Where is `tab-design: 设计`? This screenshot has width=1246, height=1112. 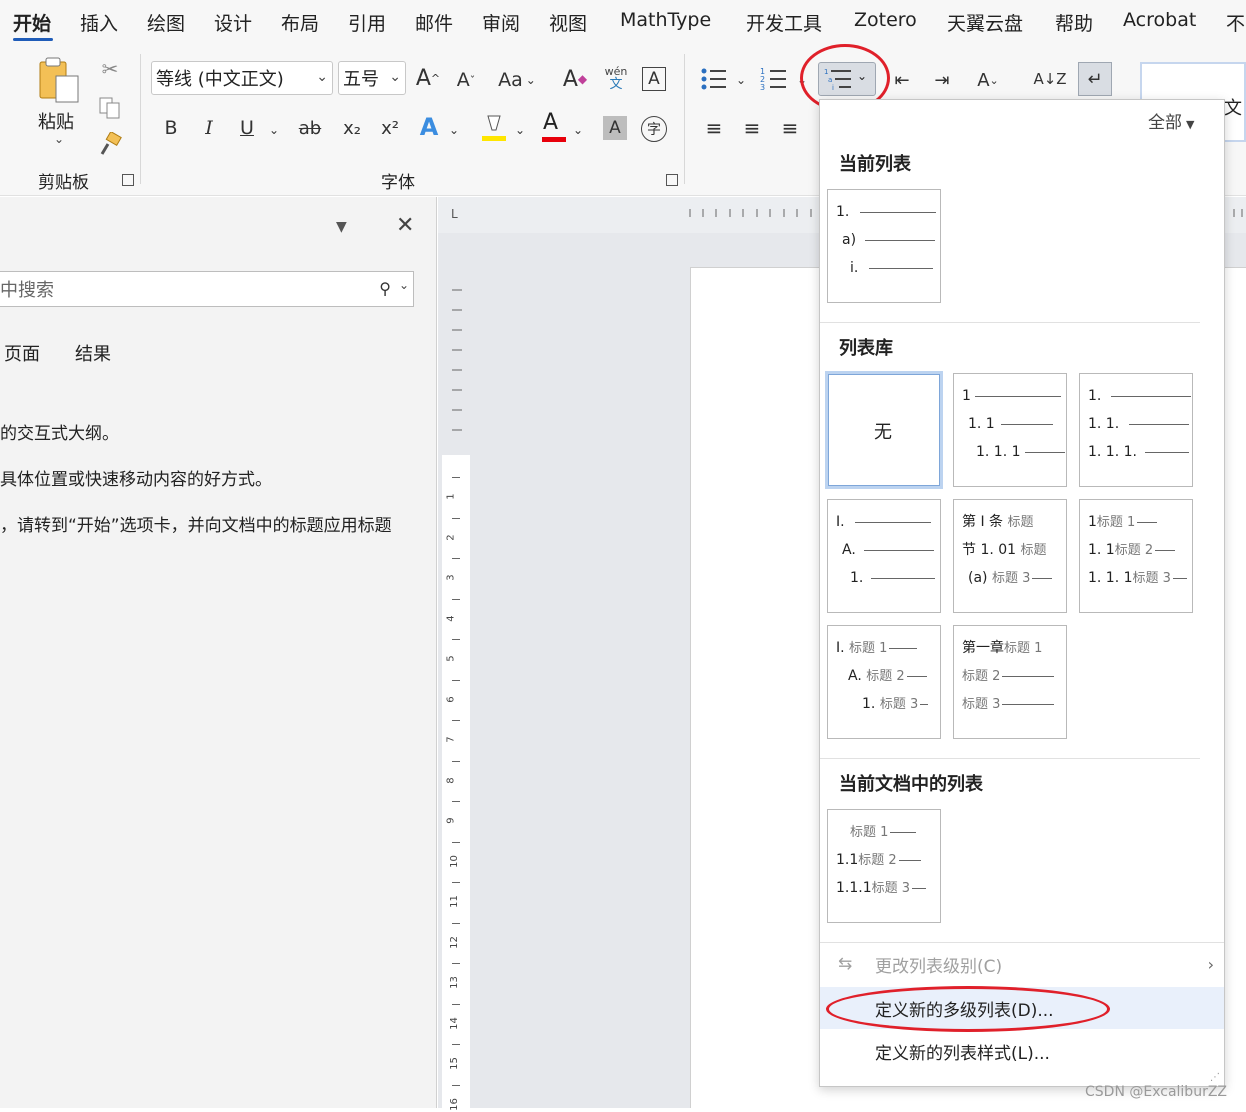
tab-design: 设计 is located at coordinates (233, 22).